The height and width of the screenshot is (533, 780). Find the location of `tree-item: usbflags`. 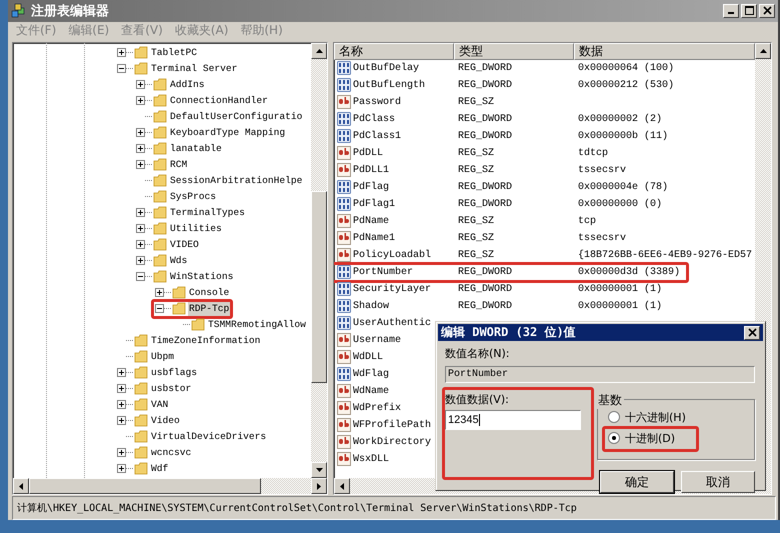

tree-item: usbflags is located at coordinates (174, 373).